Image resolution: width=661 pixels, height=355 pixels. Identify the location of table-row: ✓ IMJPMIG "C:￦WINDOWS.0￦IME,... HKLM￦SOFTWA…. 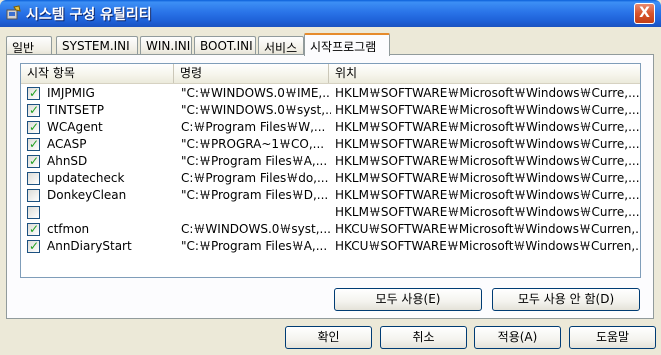
(330, 93).